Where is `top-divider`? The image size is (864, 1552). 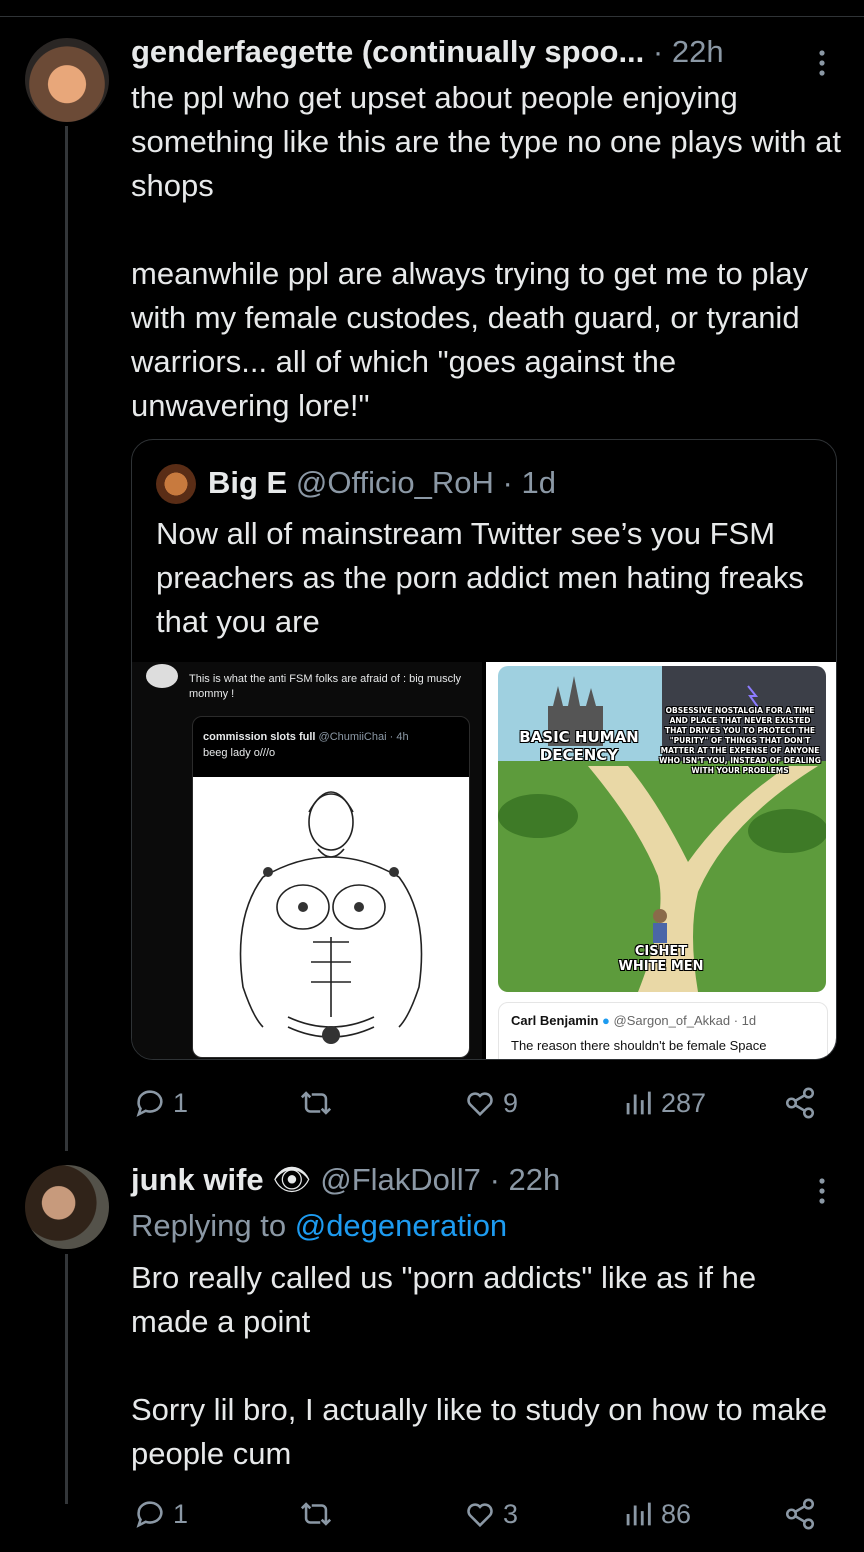
top-divider is located at coordinates (432, 16).